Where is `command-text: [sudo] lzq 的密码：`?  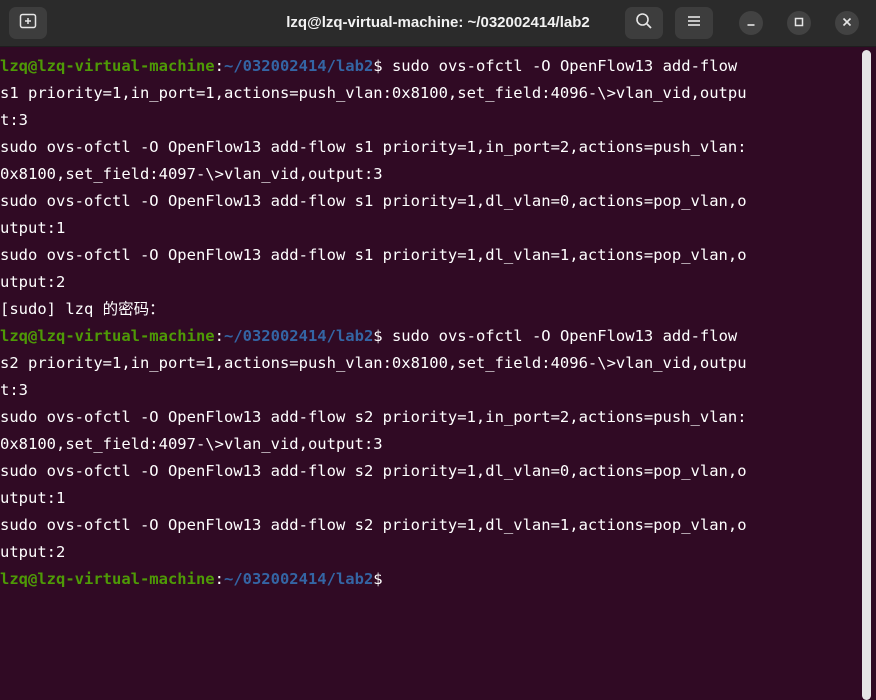
command-text: [sudo] lzq 的密码： is located at coordinates (82, 309).